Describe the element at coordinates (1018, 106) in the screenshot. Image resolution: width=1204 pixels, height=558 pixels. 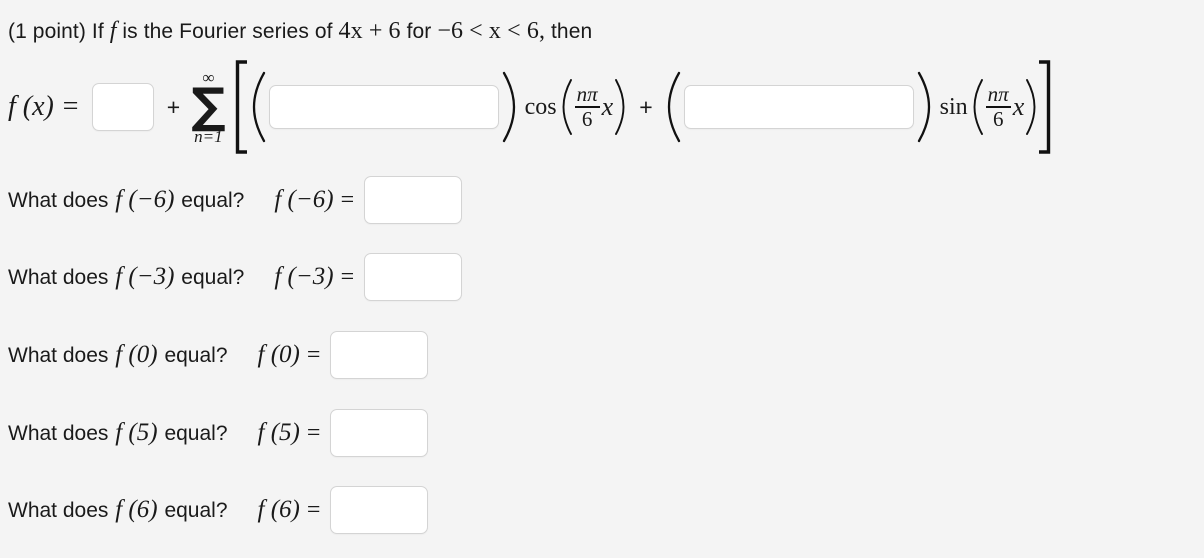
I see `sin-variable-x: x` at that location.